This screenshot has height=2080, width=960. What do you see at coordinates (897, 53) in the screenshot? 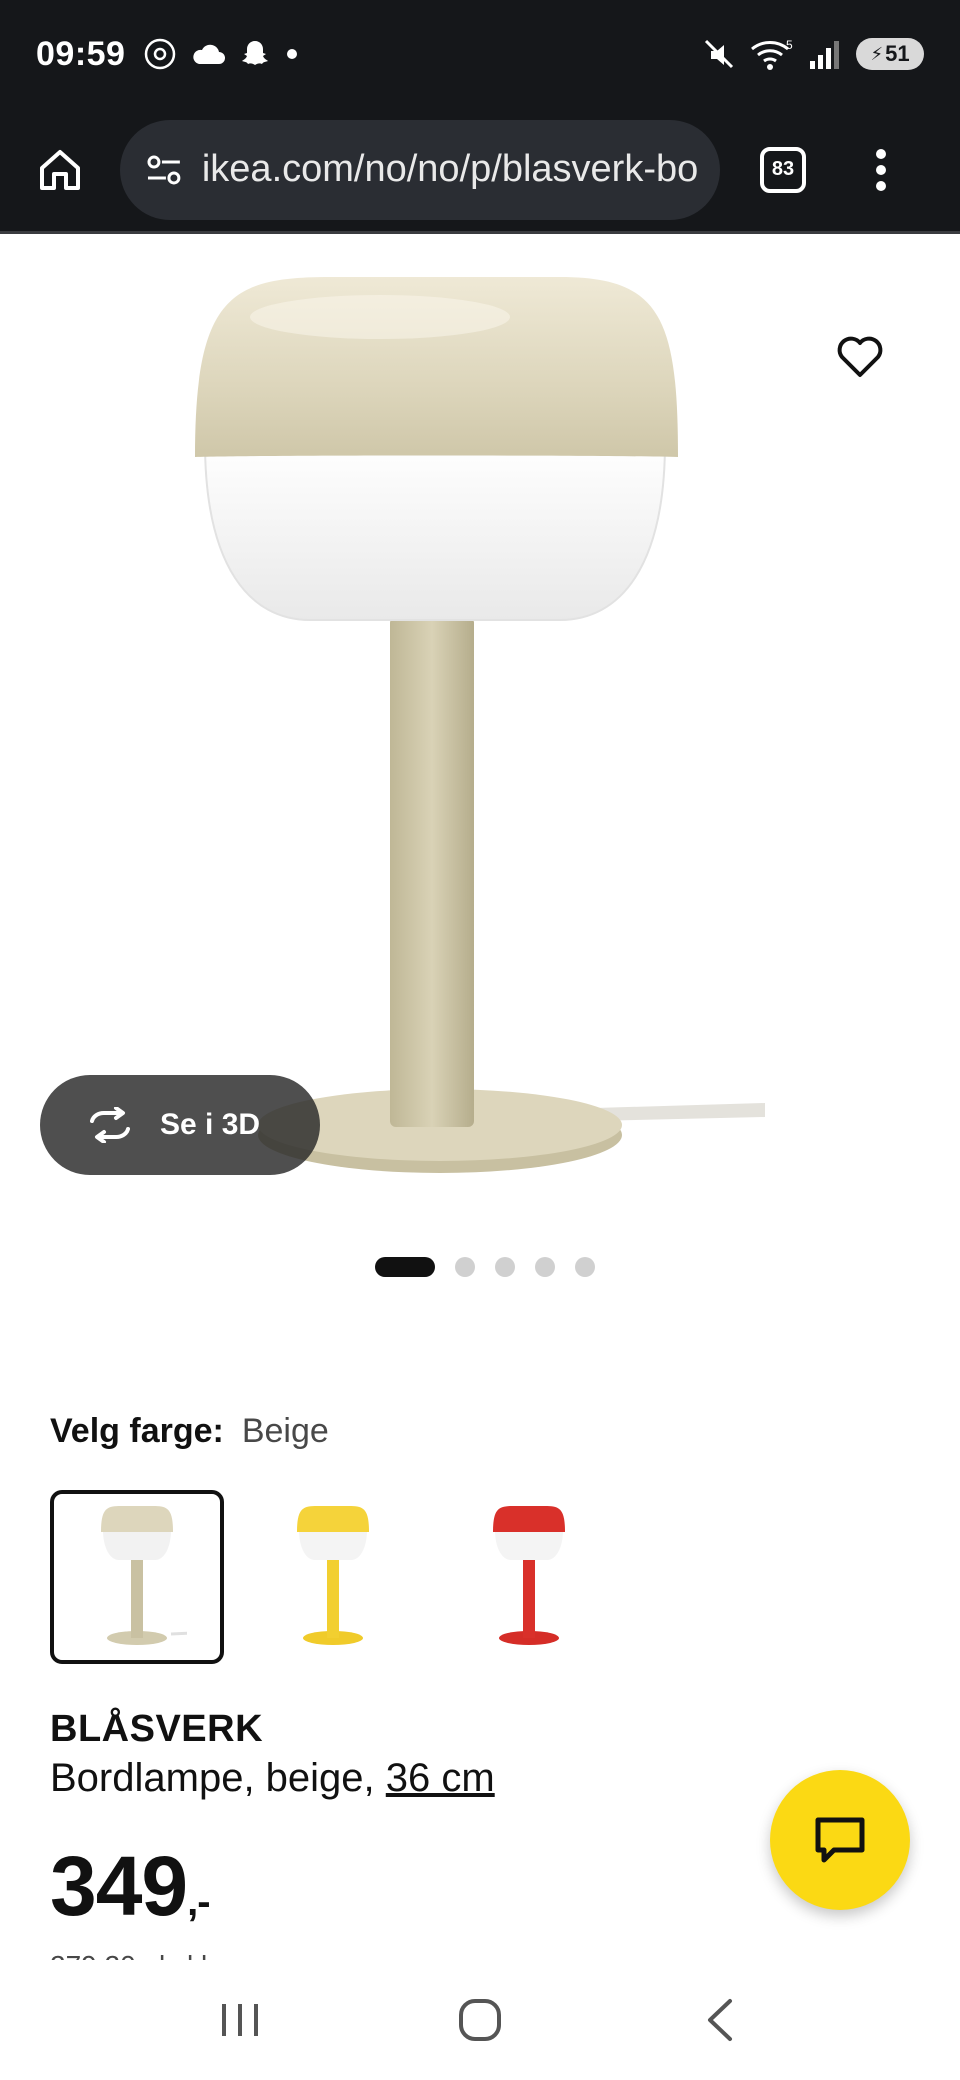
I see `battery-level: 51` at bounding box center [897, 53].